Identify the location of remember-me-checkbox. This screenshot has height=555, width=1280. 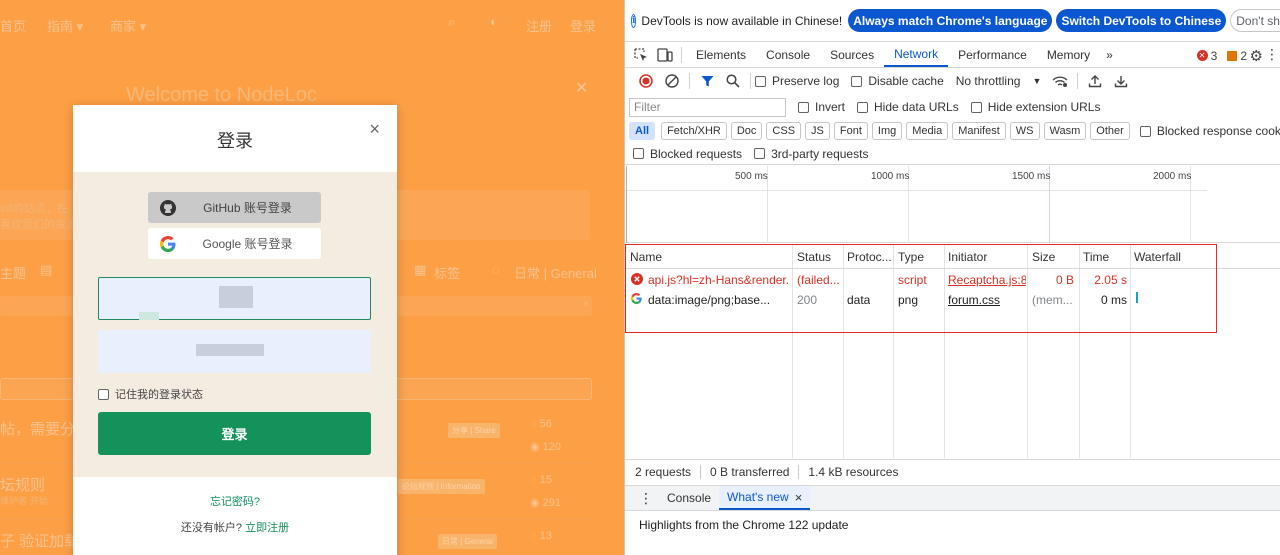
(103, 394).